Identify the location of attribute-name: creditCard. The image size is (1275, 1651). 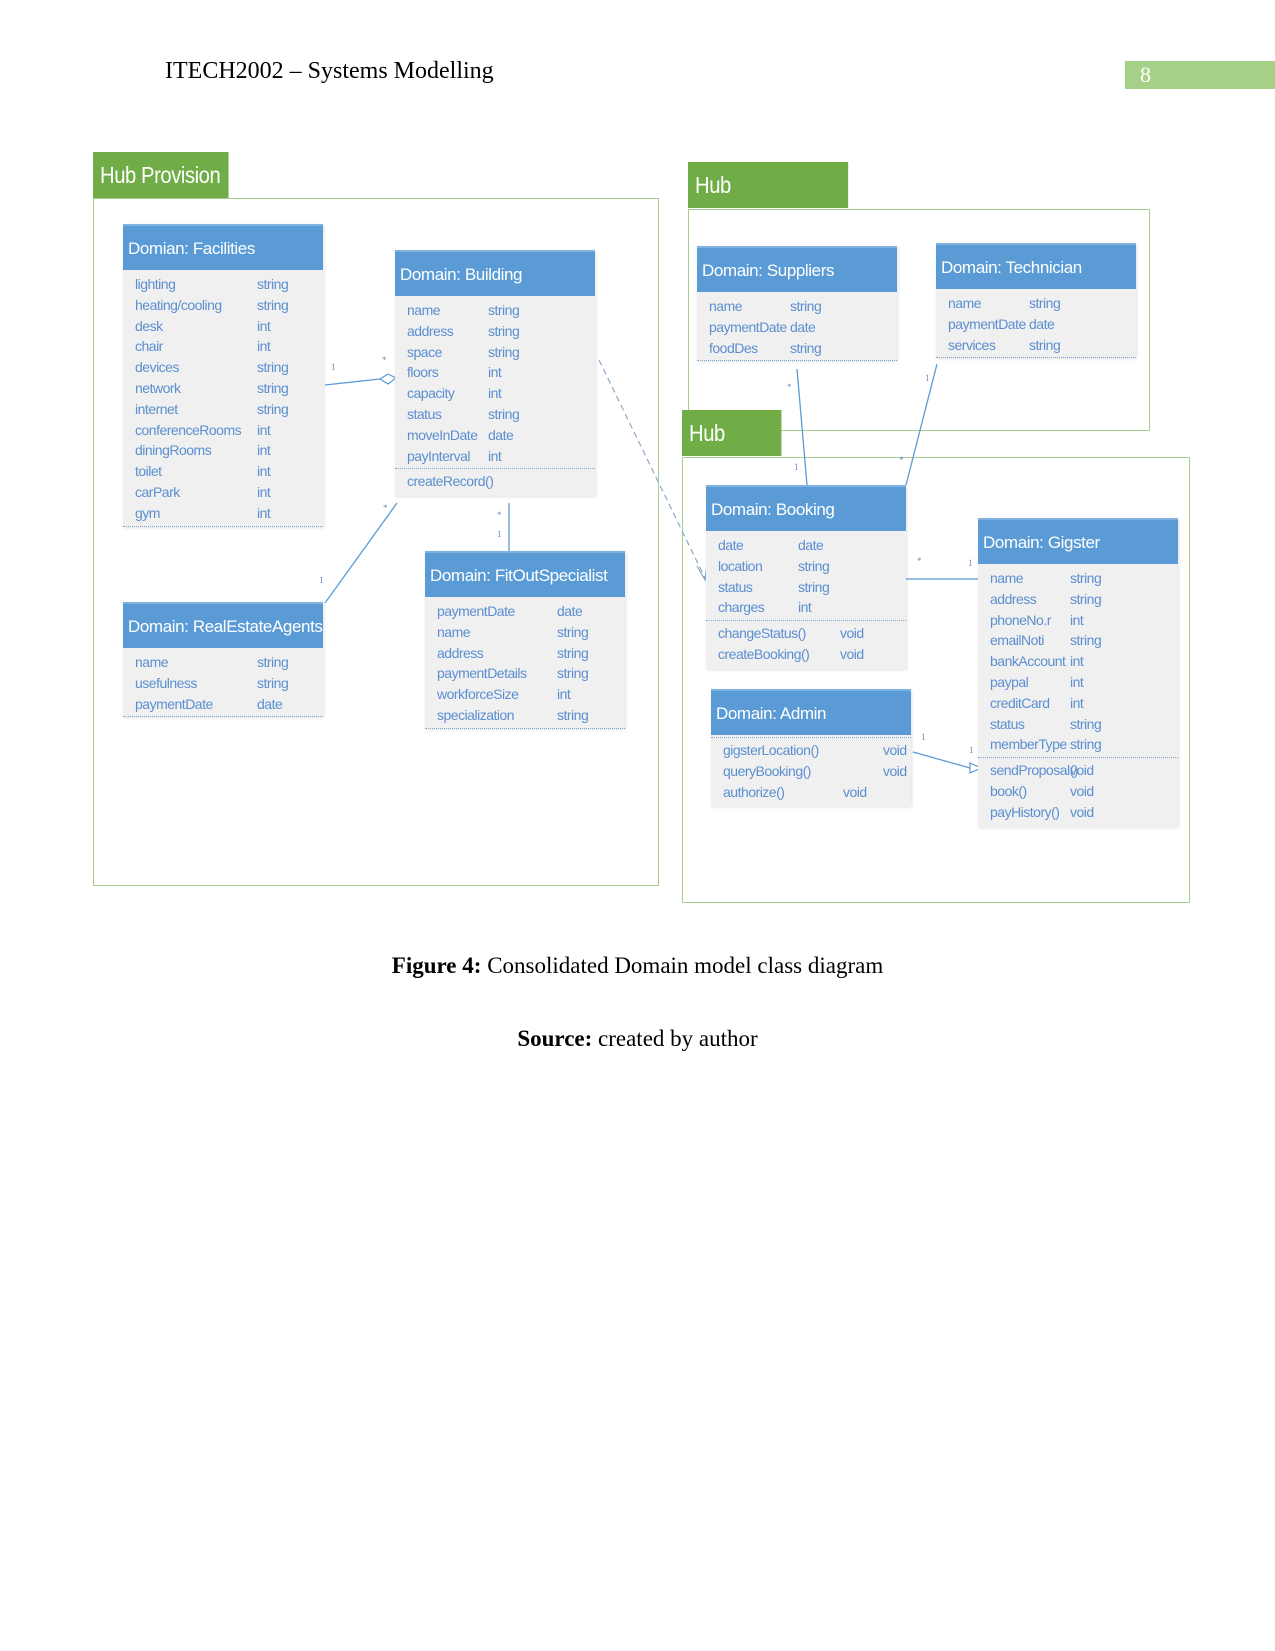
(1020, 702).